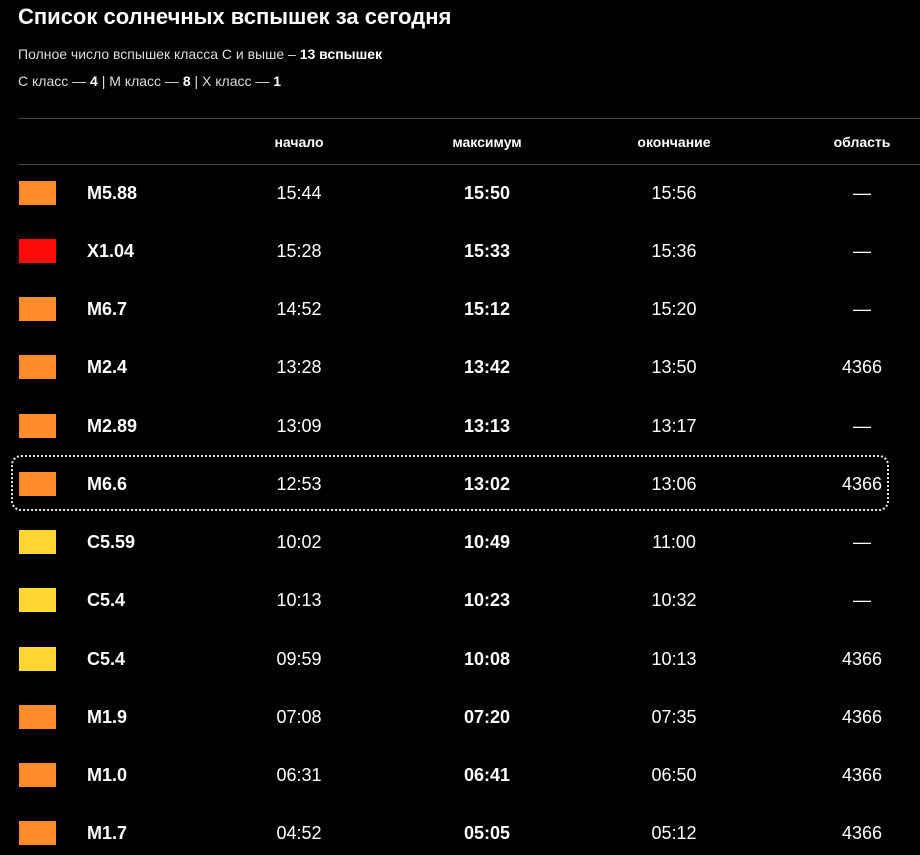 This screenshot has height=855, width=920. Describe the element at coordinates (487, 142) in the screenshot. I see `column-header-peak: максимум` at that location.